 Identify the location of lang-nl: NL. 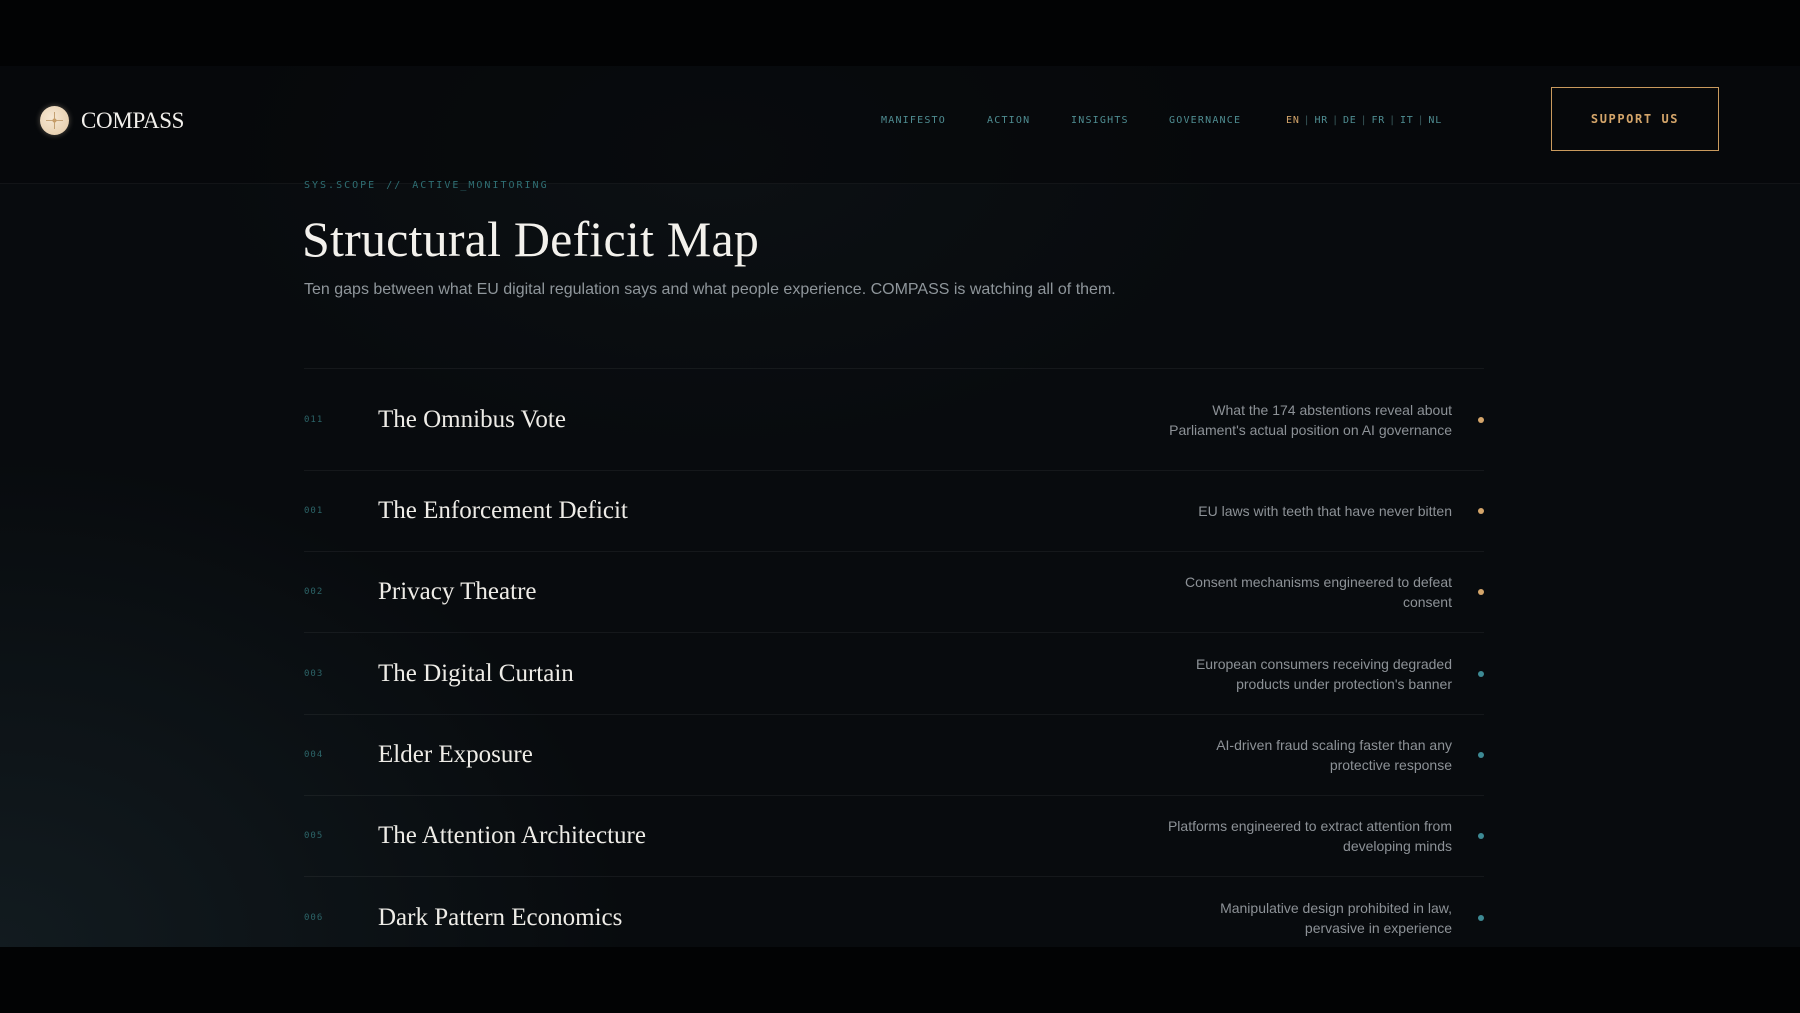
(1435, 120).